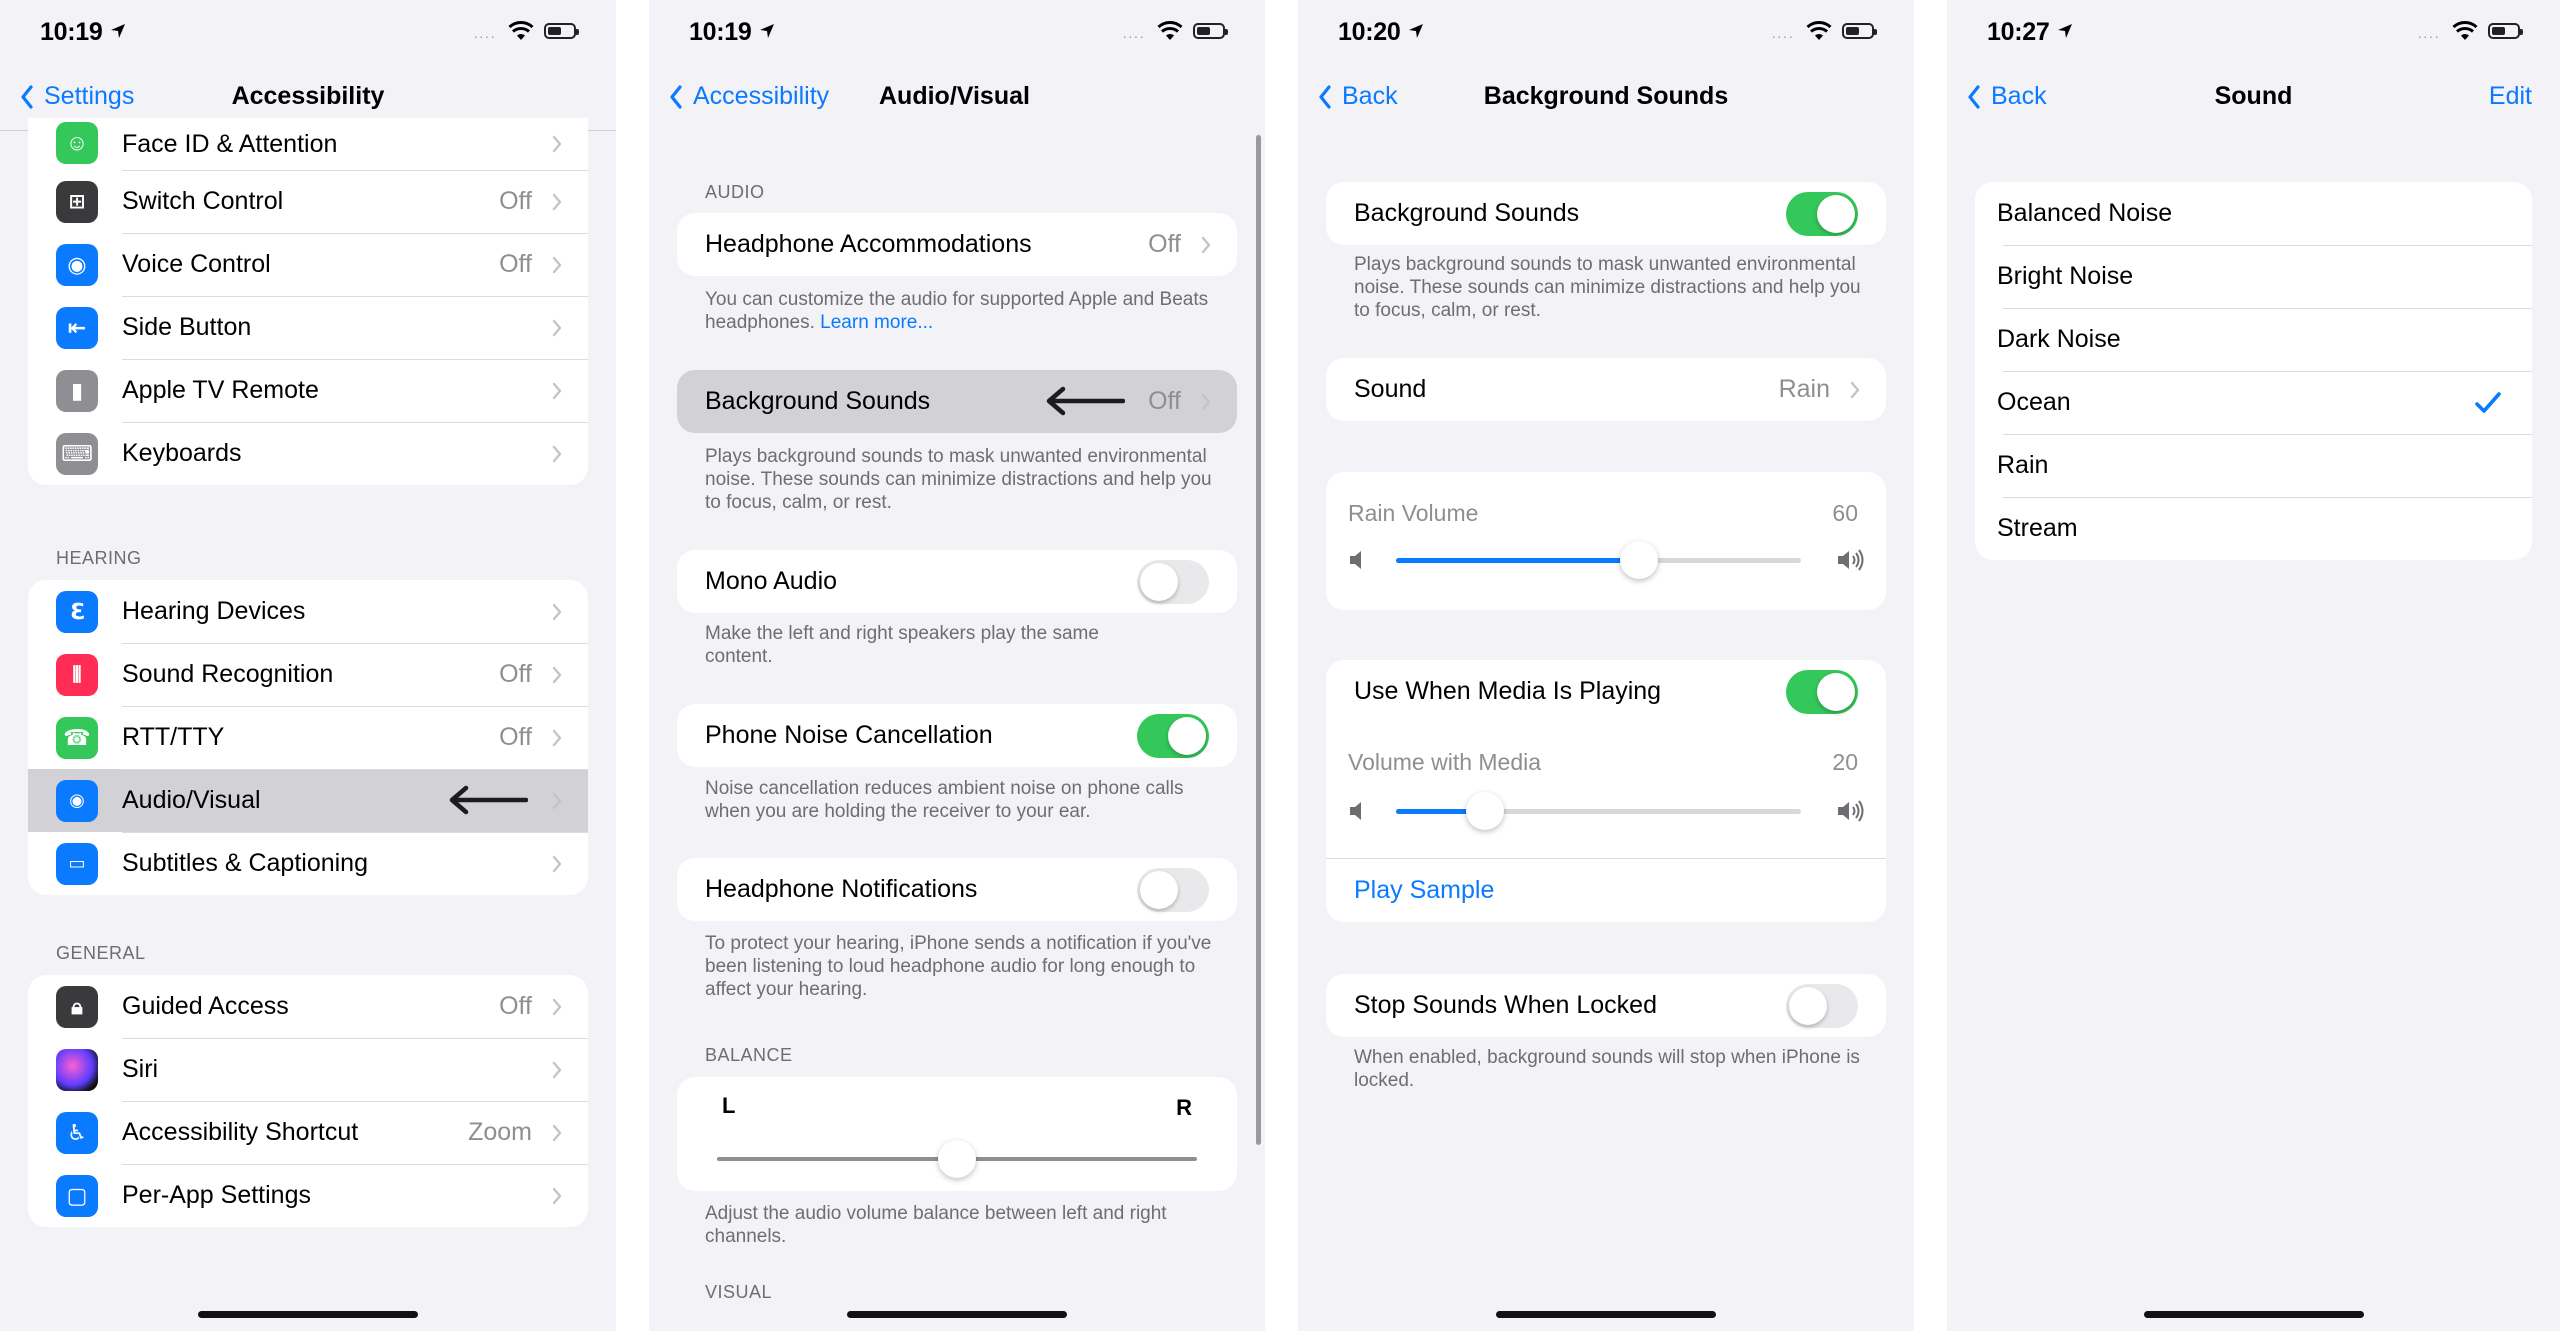  What do you see at coordinates (308, 1069) in the screenshot?
I see `row-siri: Siri` at bounding box center [308, 1069].